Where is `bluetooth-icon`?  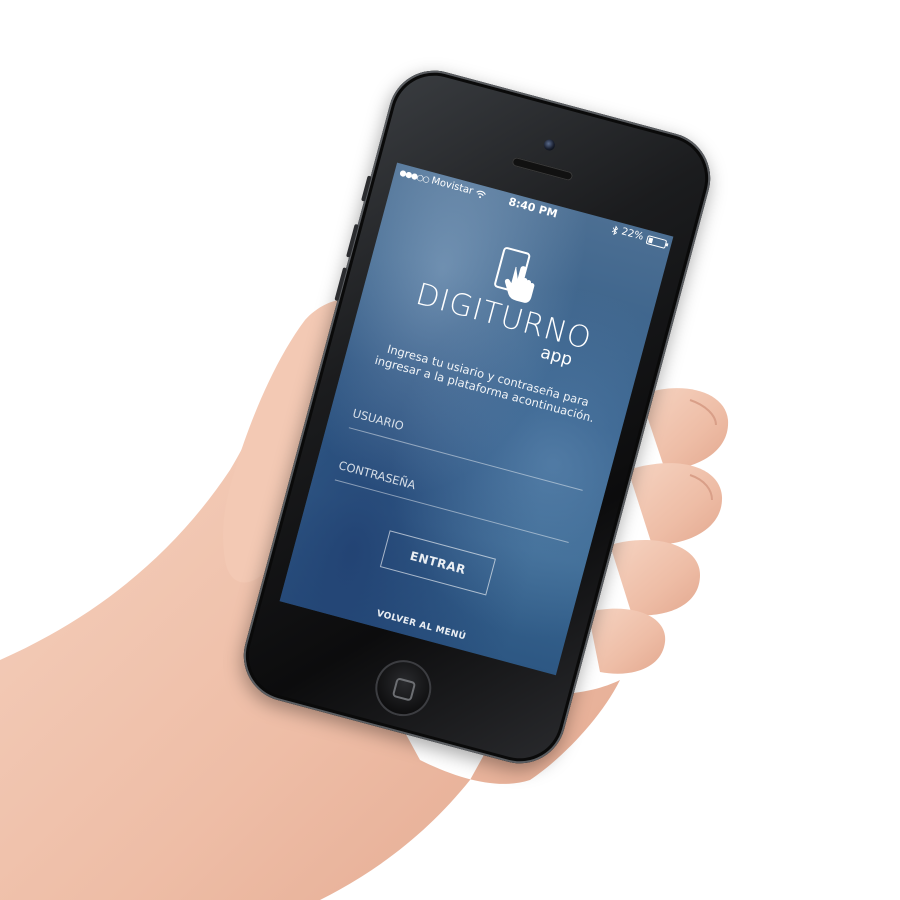 bluetooth-icon is located at coordinates (614, 230).